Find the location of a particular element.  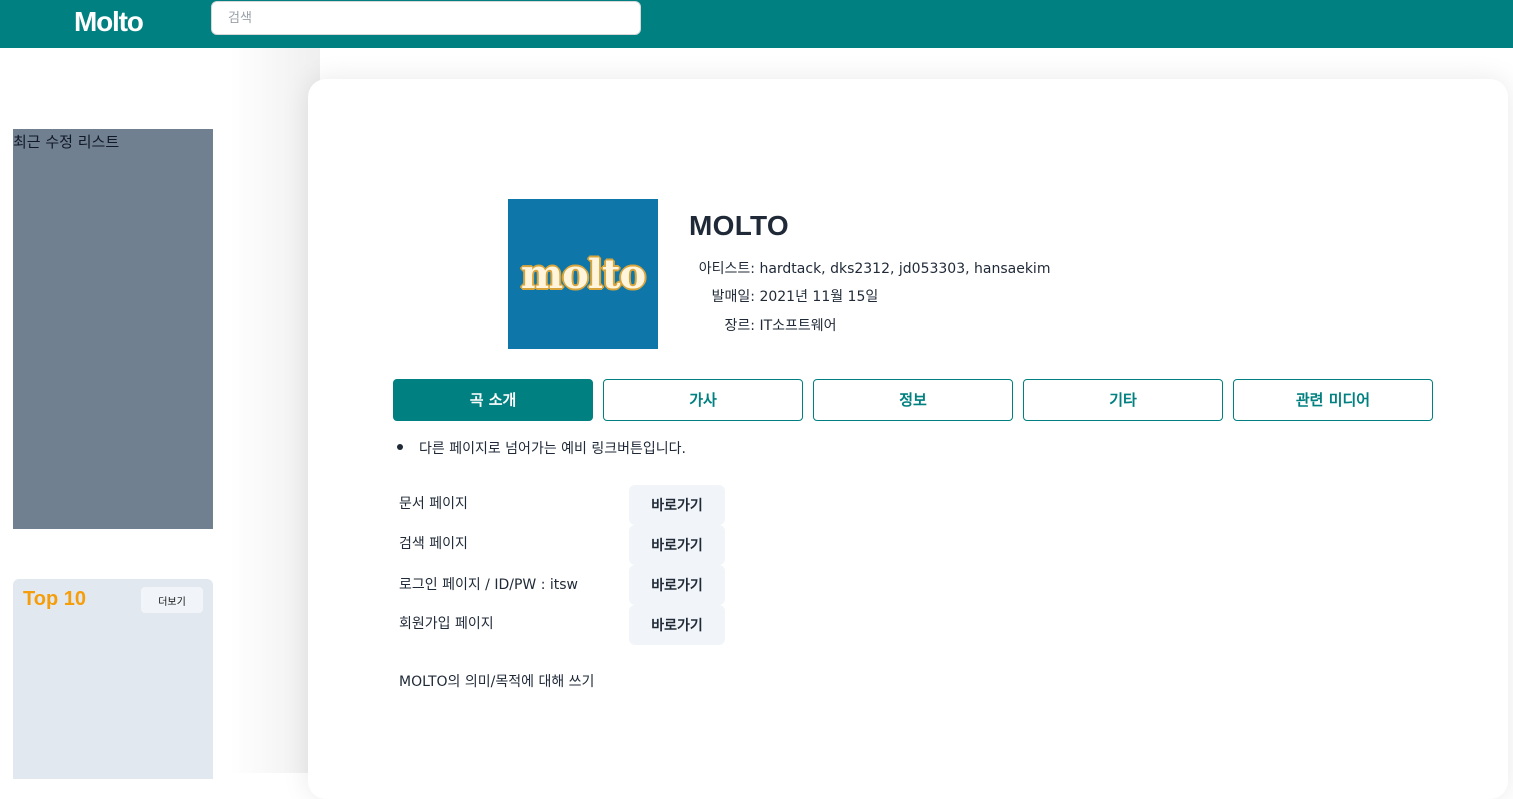

link-label-signup: 회원가입 페이지 is located at coordinates (446, 624).